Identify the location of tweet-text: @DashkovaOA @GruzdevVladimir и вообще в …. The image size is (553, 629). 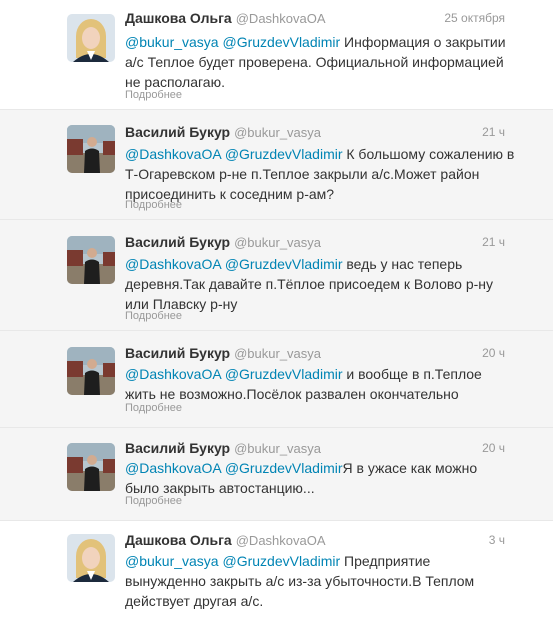
(320, 384).